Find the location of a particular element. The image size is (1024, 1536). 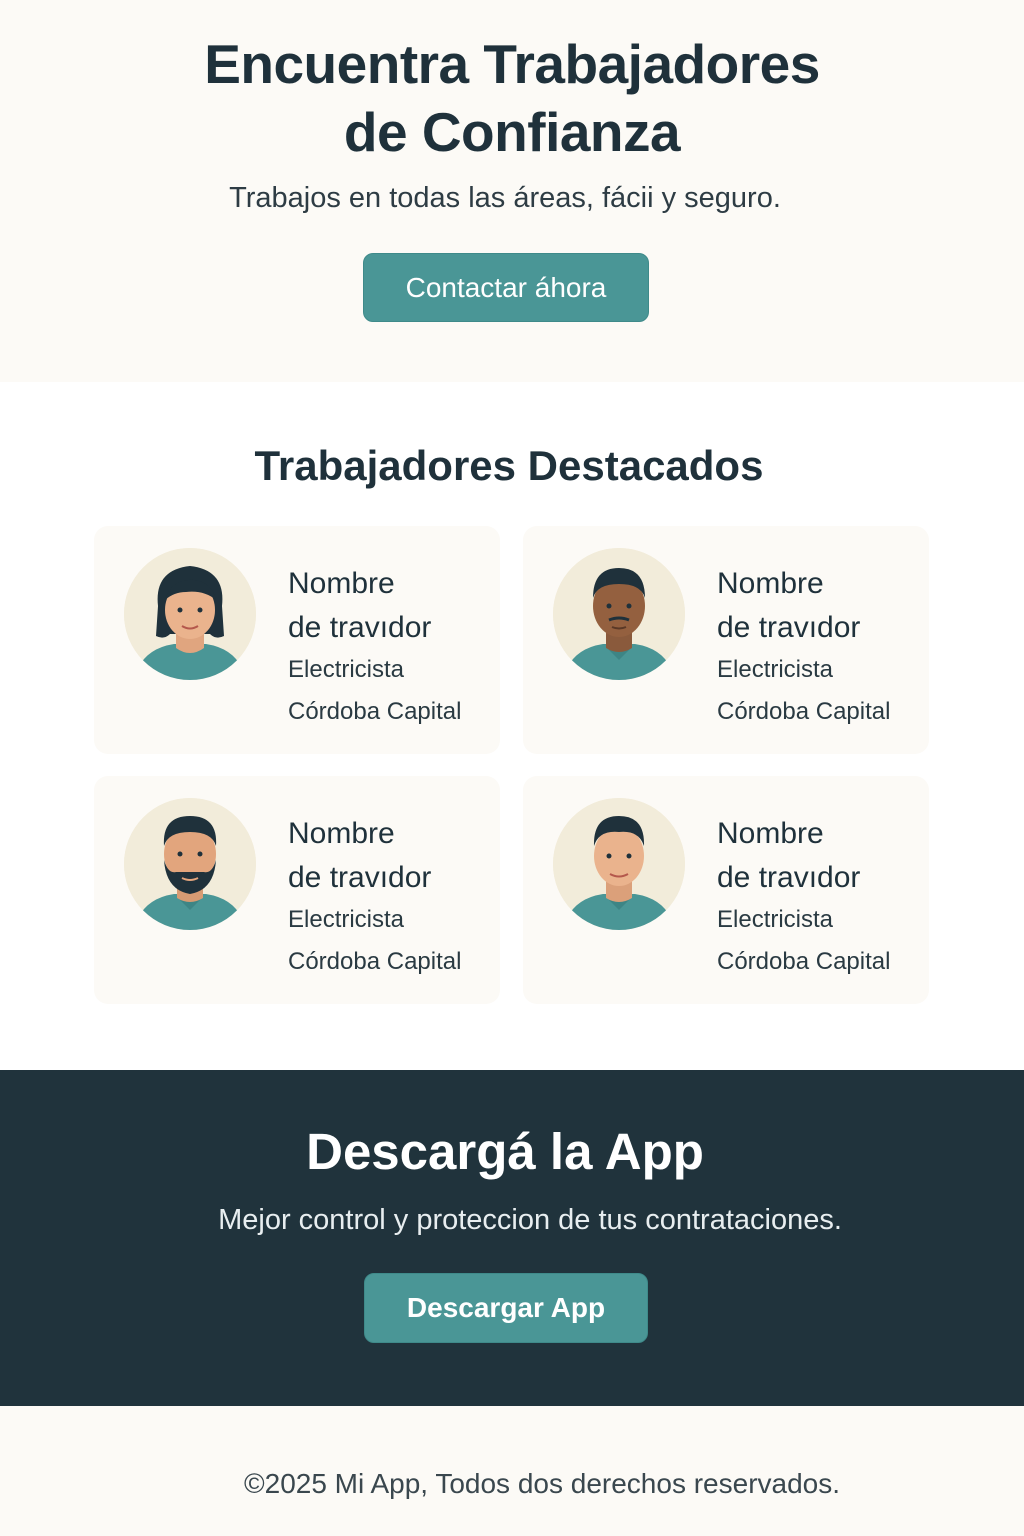

contact-now-button: Contactar áhora is located at coordinates (506, 287).